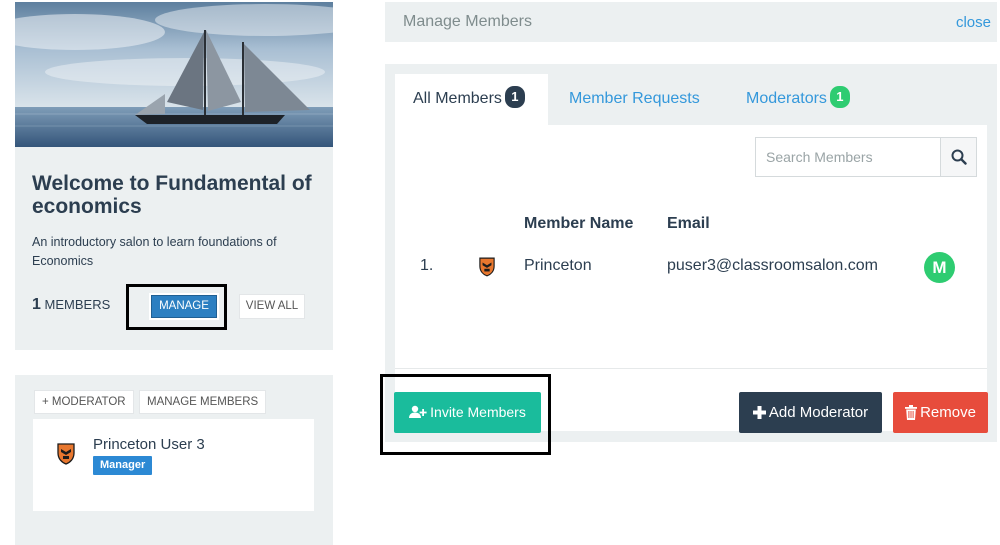 Image resolution: width=1000 pixels, height=545 pixels. What do you see at coordinates (839, 96) in the screenshot?
I see `moderators-count-badge: 1` at bounding box center [839, 96].